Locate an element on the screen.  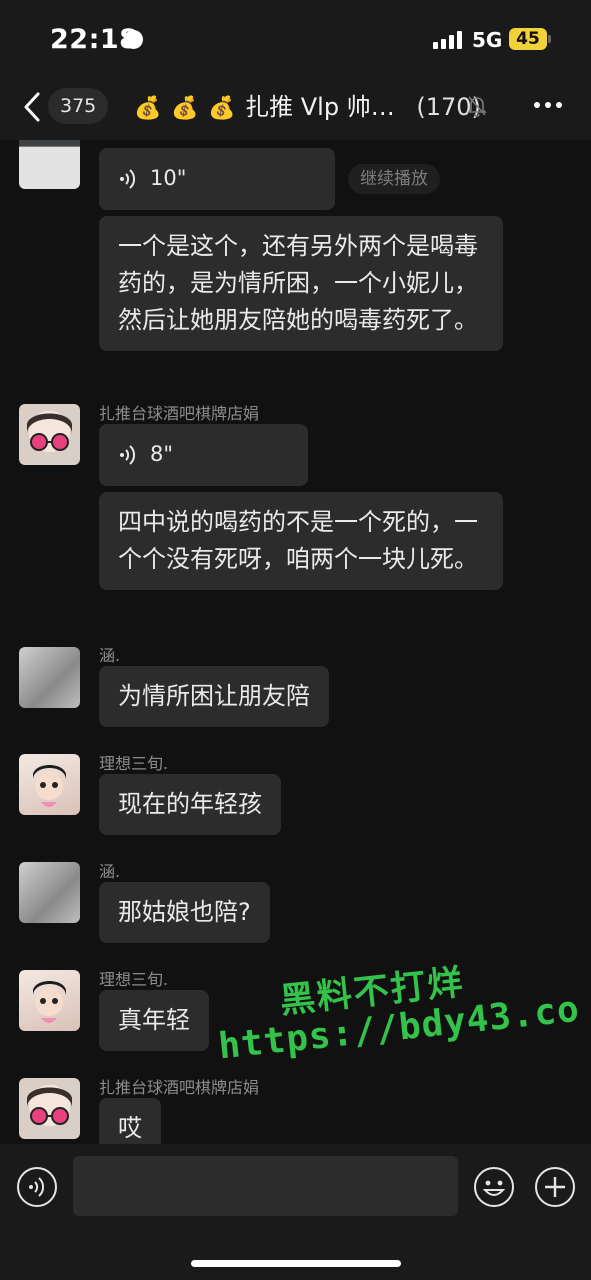
voice-duration: 10" is located at coordinates (168, 178).